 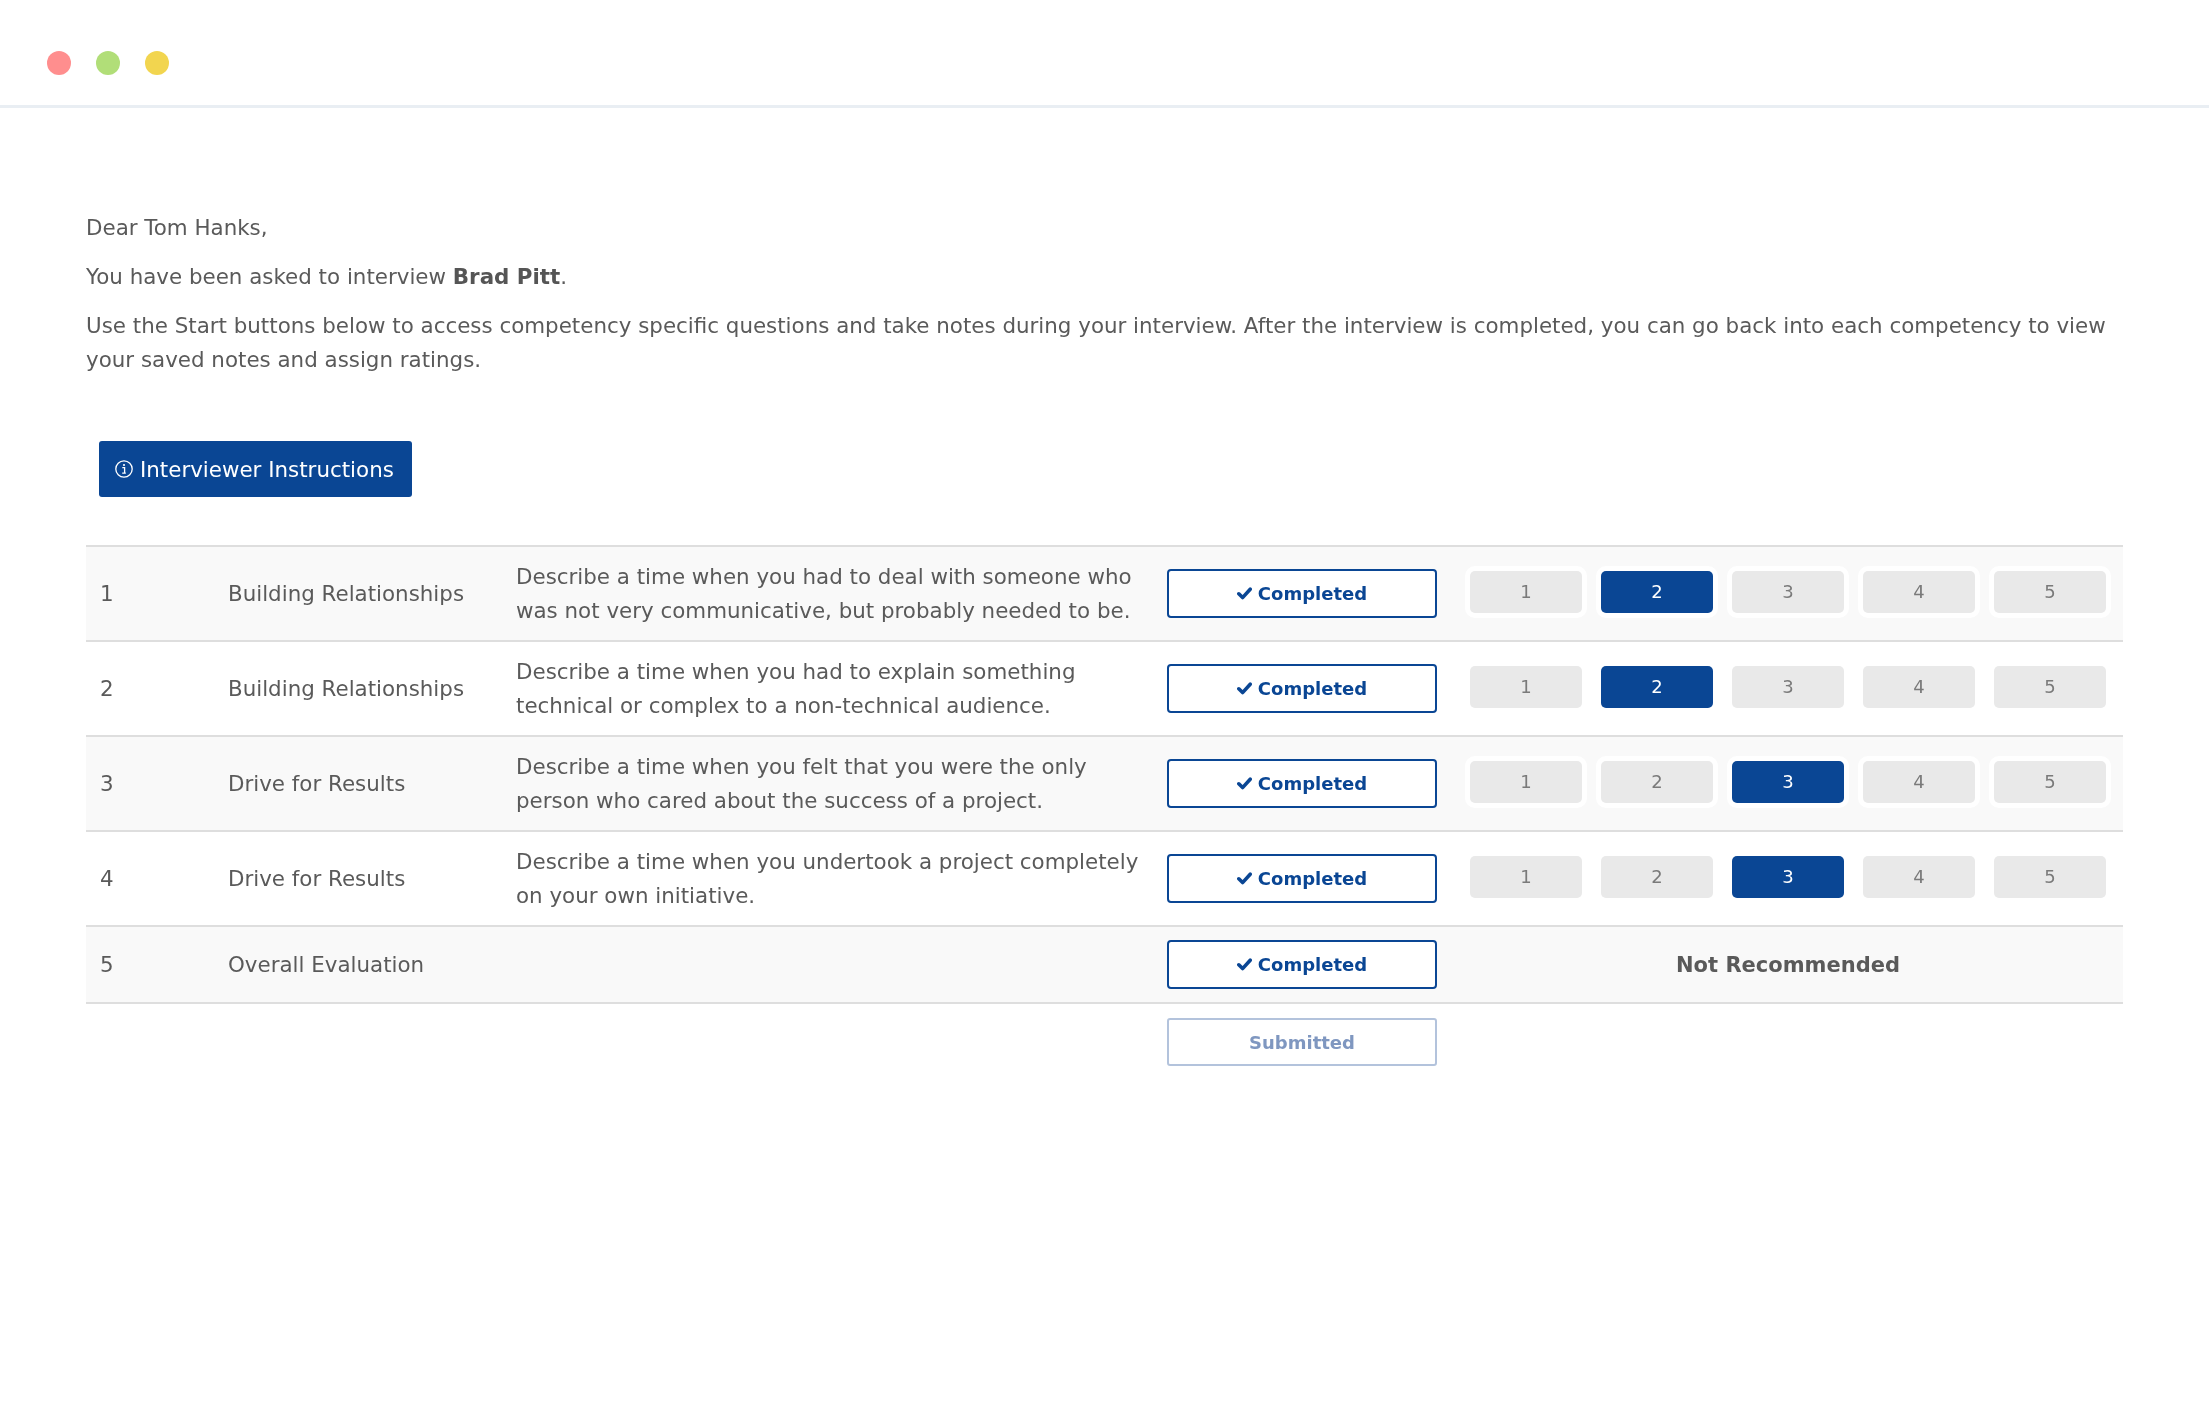 I want to click on row-number: 1, so click(x=107, y=593).